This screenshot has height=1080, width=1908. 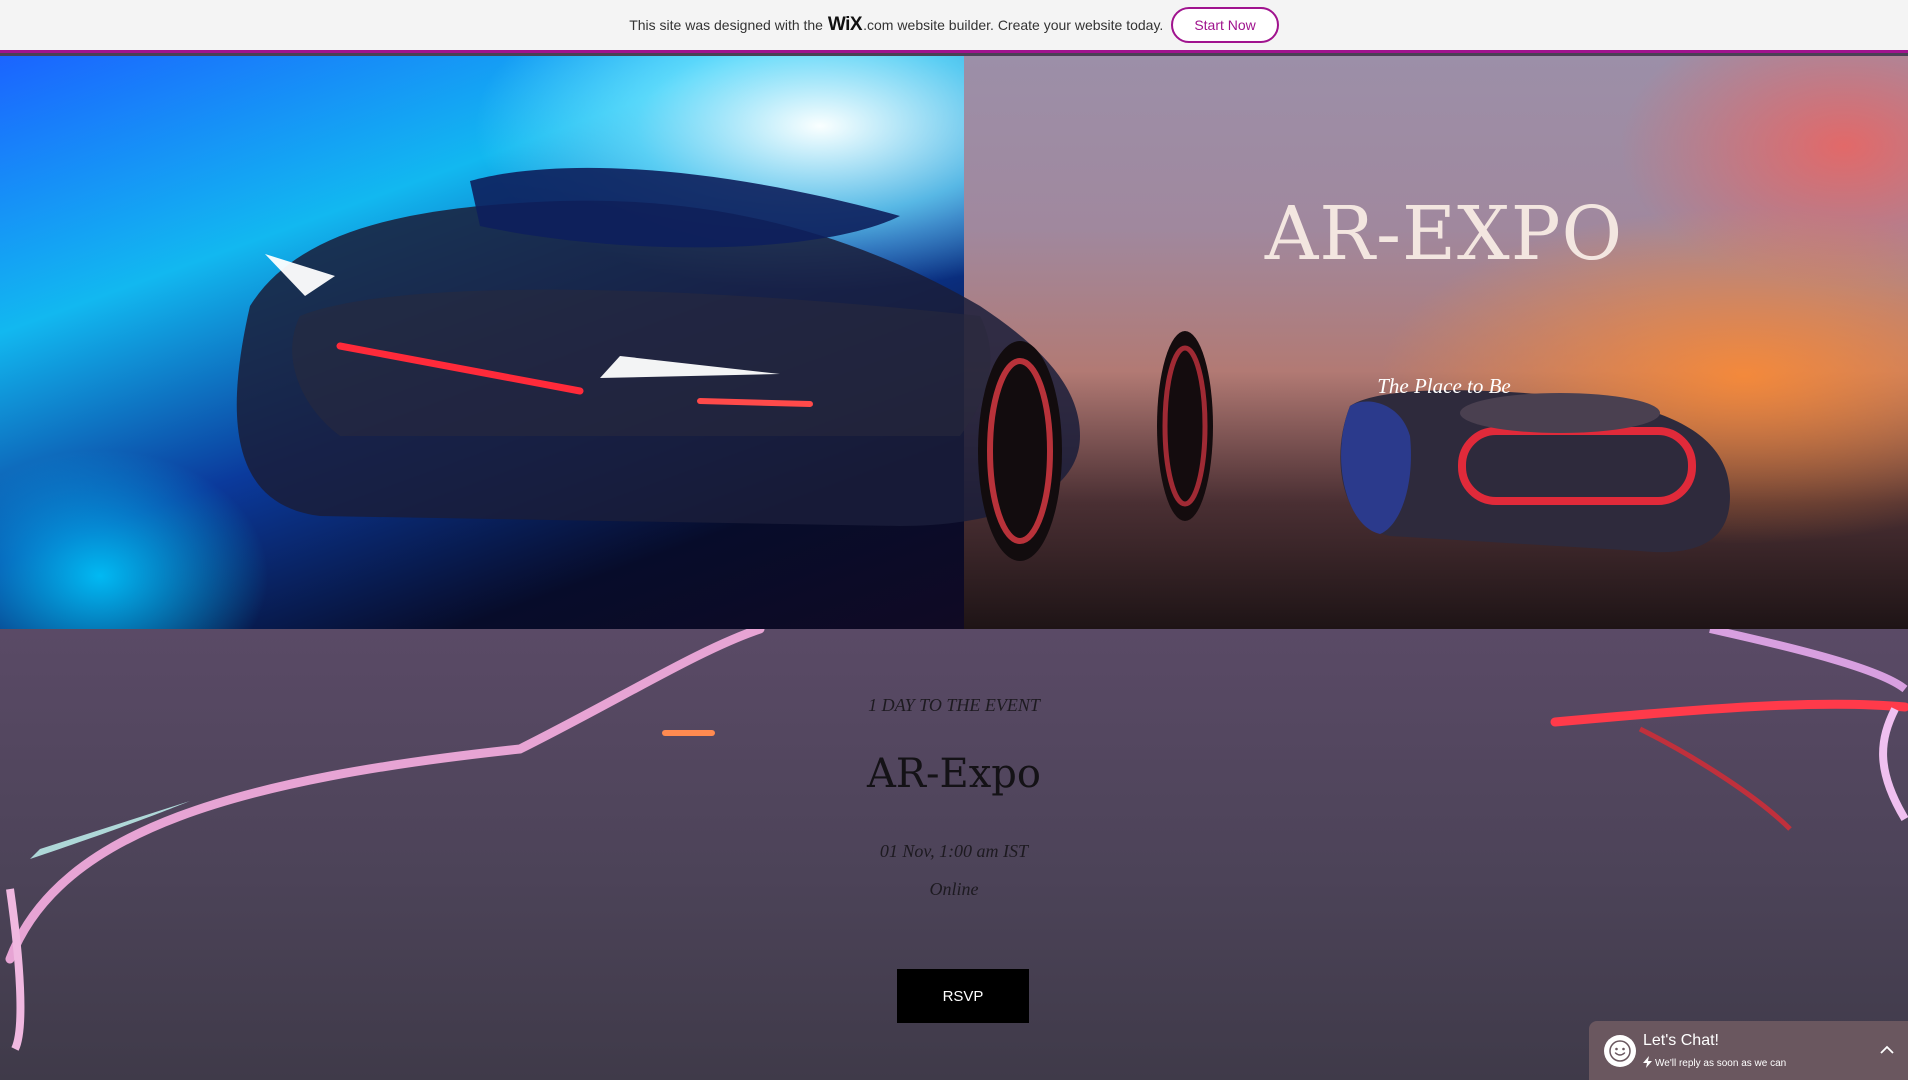 I want to click on event-date: 01 Nov, 1:00 am IST, so click(x=954, y=851).